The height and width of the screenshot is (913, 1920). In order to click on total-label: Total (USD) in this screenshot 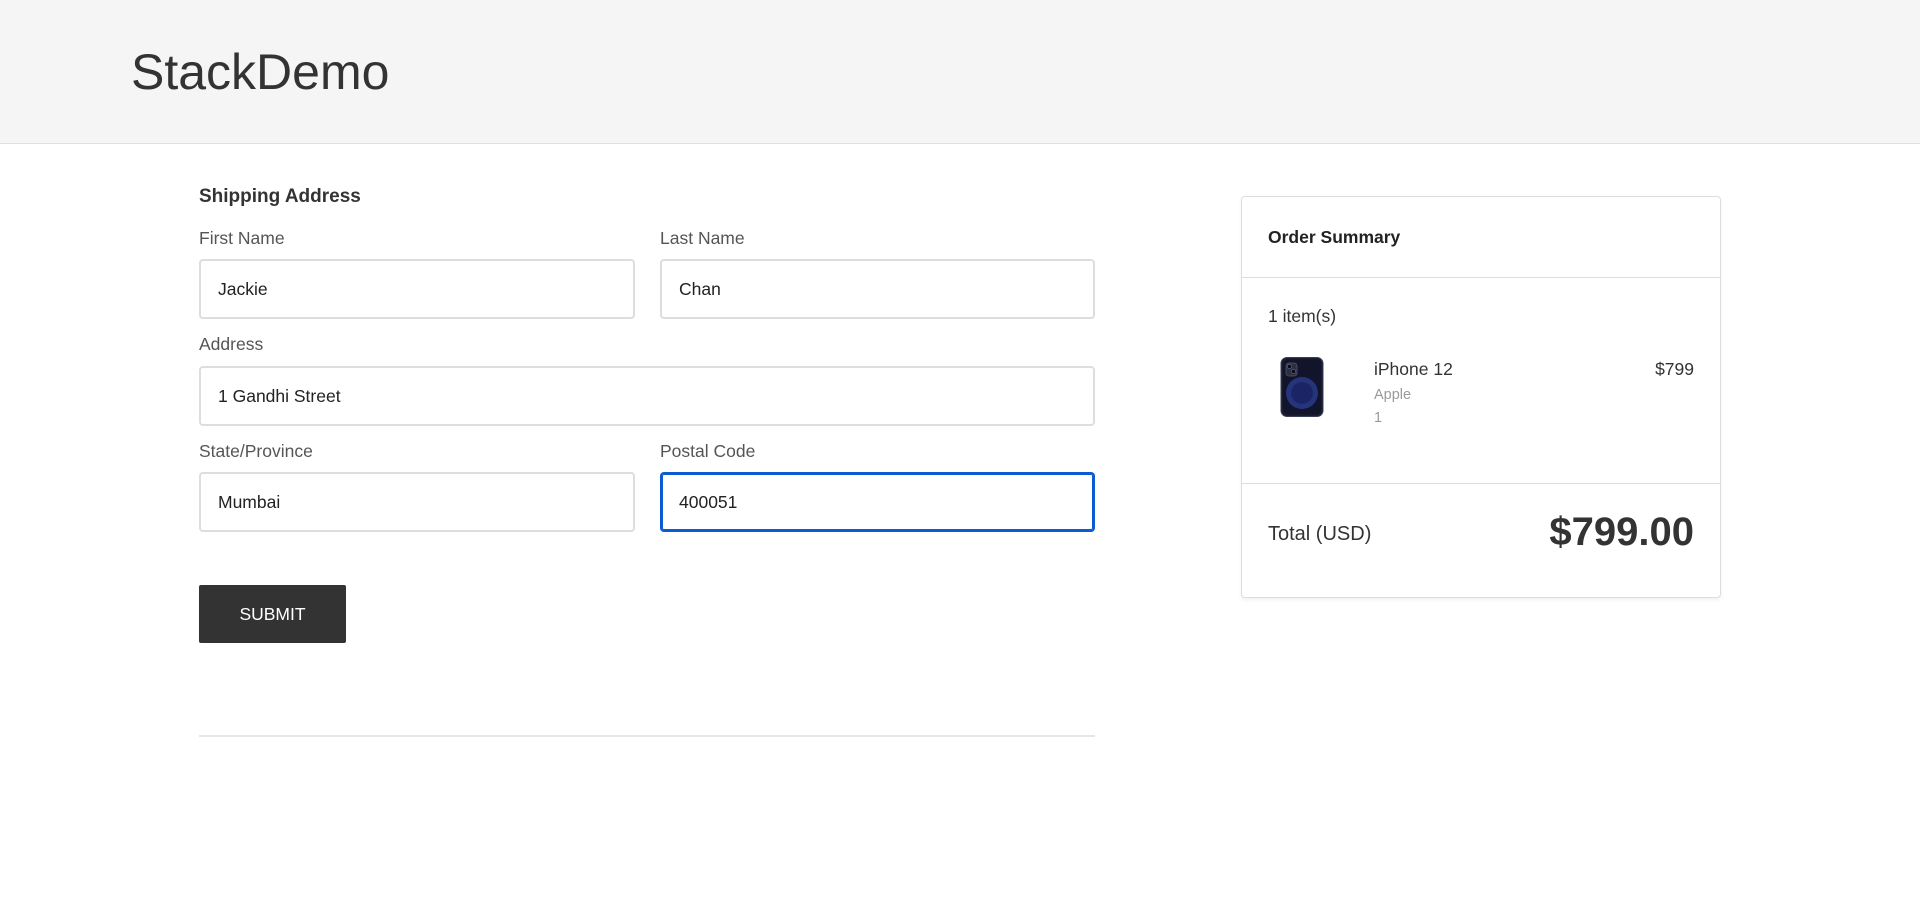, I will do `click(1320, 534)`.